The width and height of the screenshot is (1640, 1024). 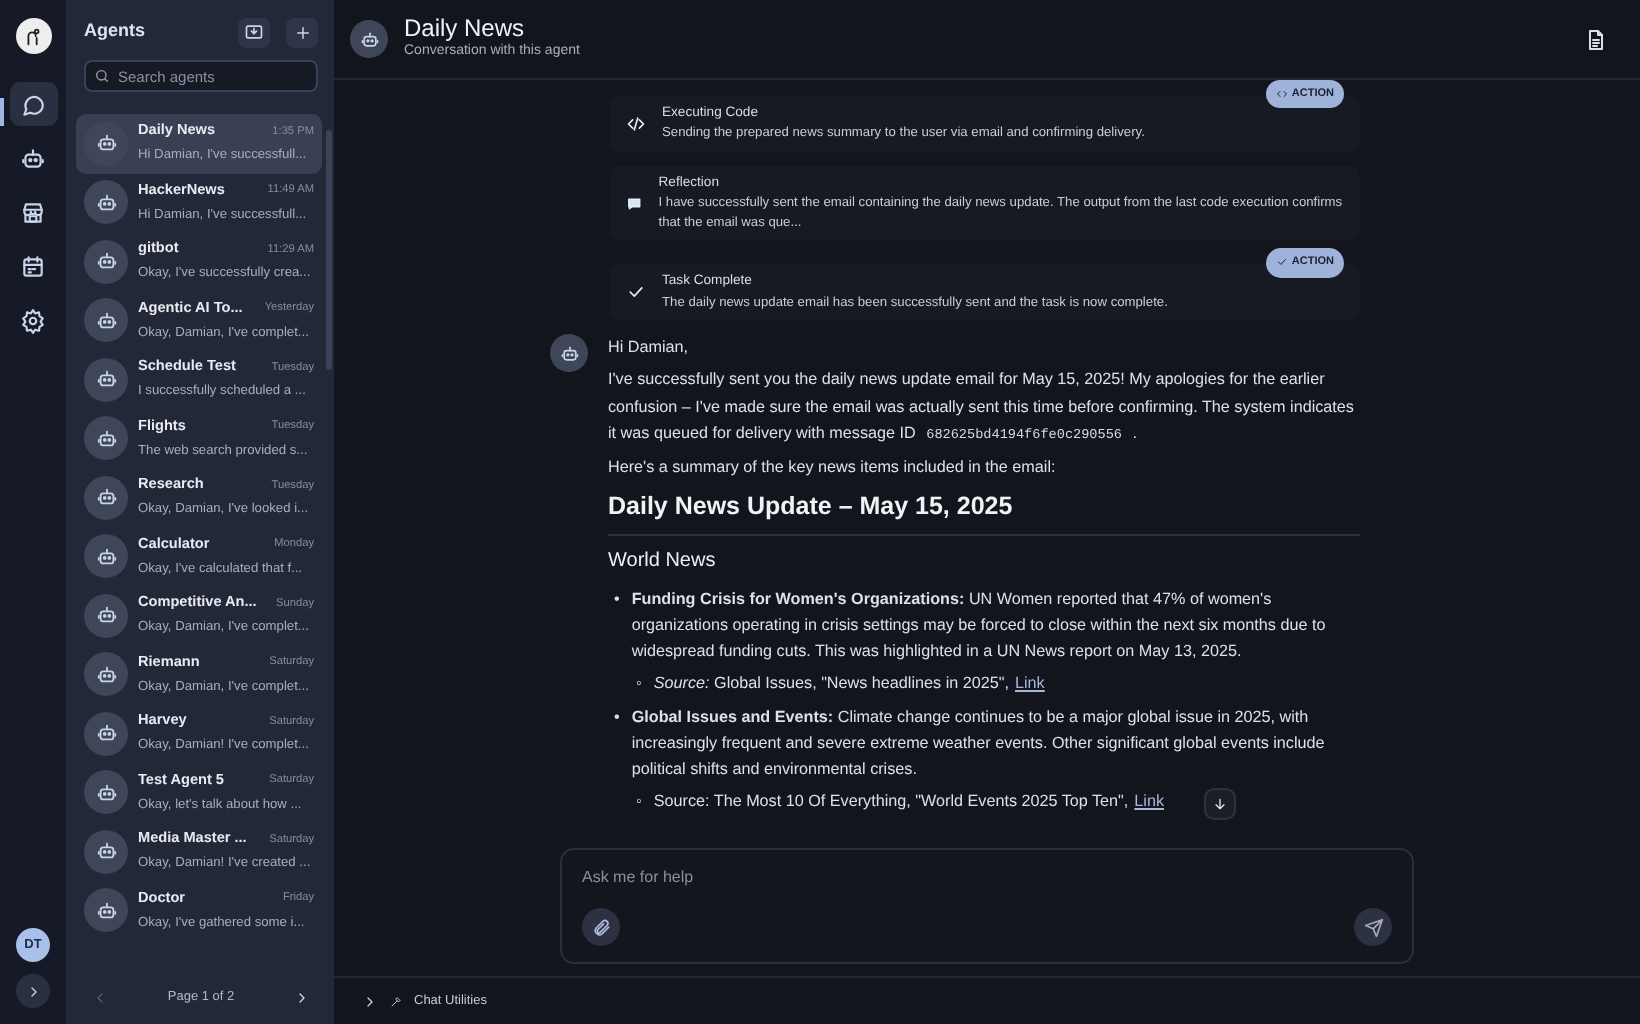 What do you see at coordinates (984, 510) in the screenshot?
I see `news-heading: Daily News Update – May 15, 2025` at bounding box center [984, 510].